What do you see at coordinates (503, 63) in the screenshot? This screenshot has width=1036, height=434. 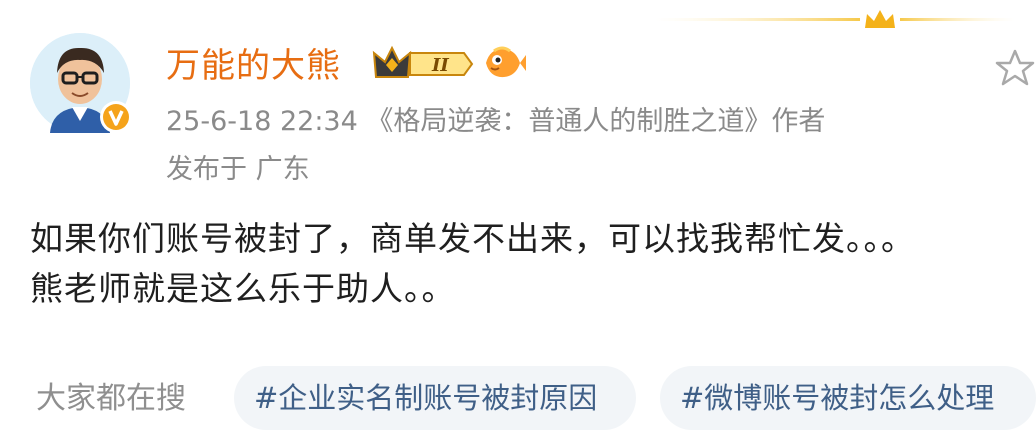 I see `fish-icon` at bounding box center [503, 63].